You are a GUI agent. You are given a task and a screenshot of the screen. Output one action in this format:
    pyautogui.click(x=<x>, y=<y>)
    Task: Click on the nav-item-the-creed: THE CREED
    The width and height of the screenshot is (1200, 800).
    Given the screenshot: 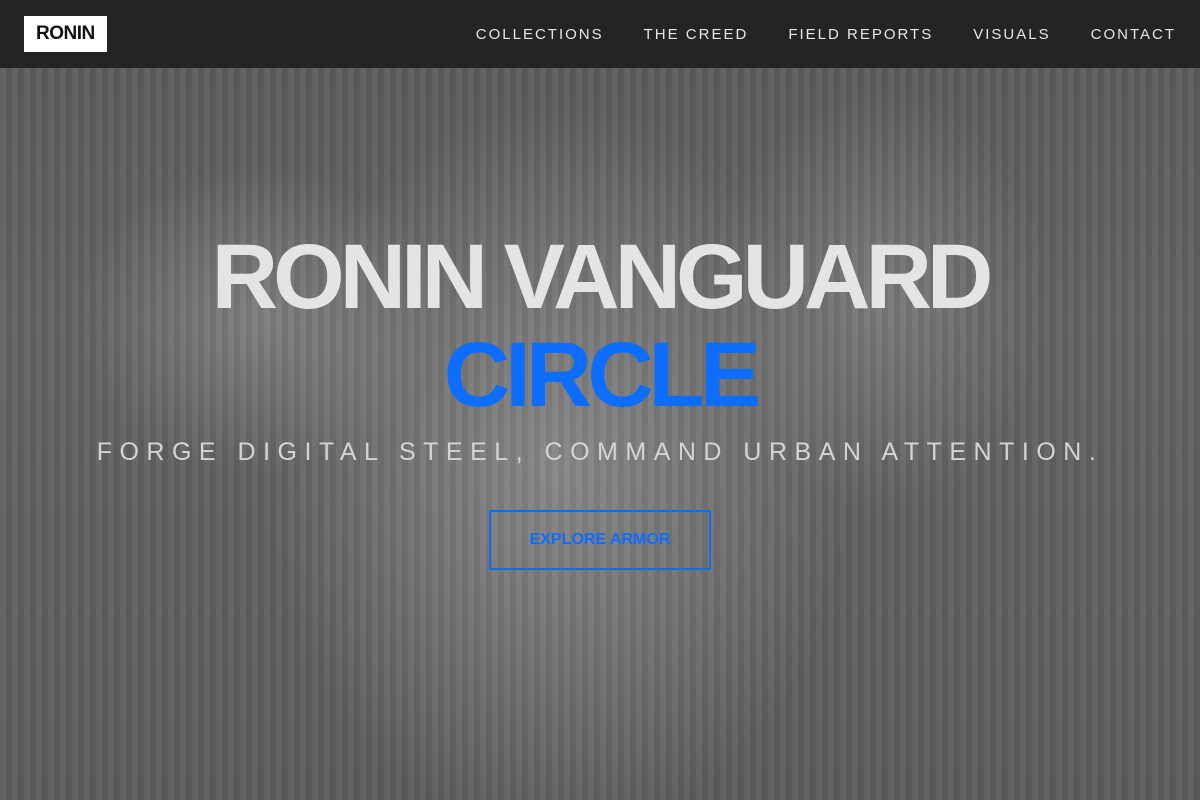 What is the action you would take?
    pyautogui.click(x=696, y=34)
    